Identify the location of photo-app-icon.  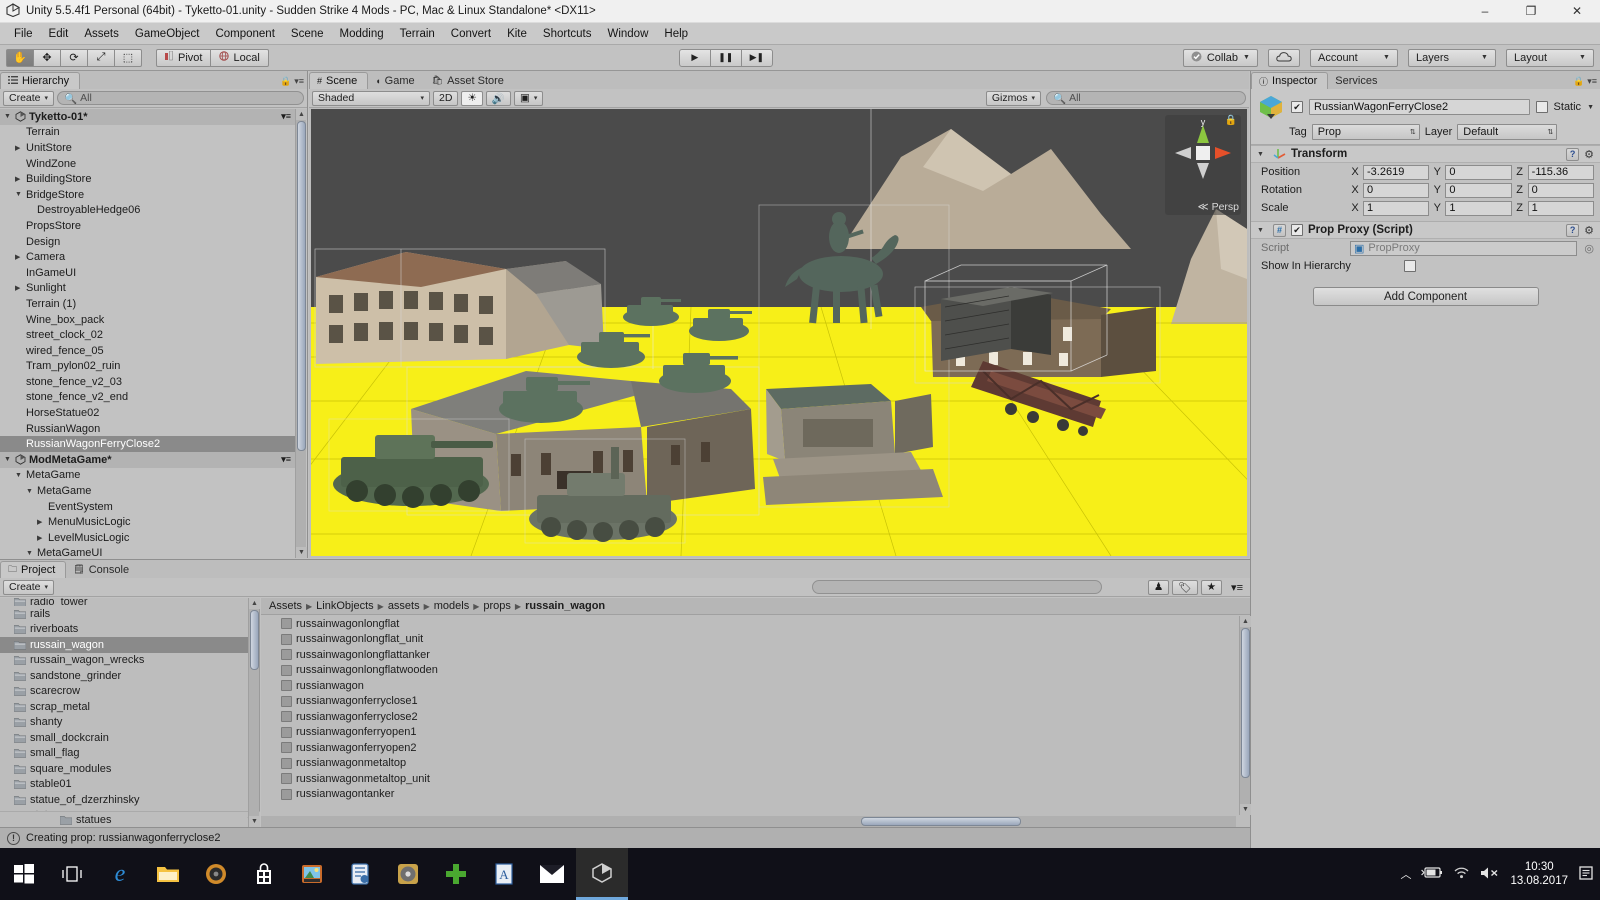
(312, 874).